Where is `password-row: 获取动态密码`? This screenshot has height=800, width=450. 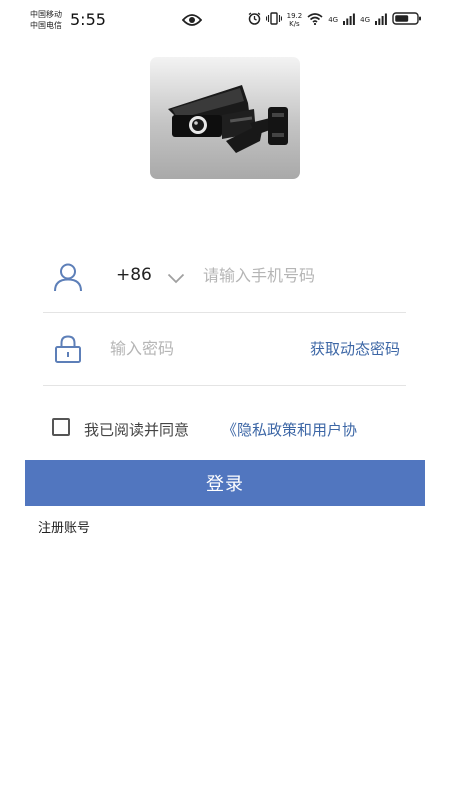
password-row: 获取动态密码 is located at coordinates (224, 349).